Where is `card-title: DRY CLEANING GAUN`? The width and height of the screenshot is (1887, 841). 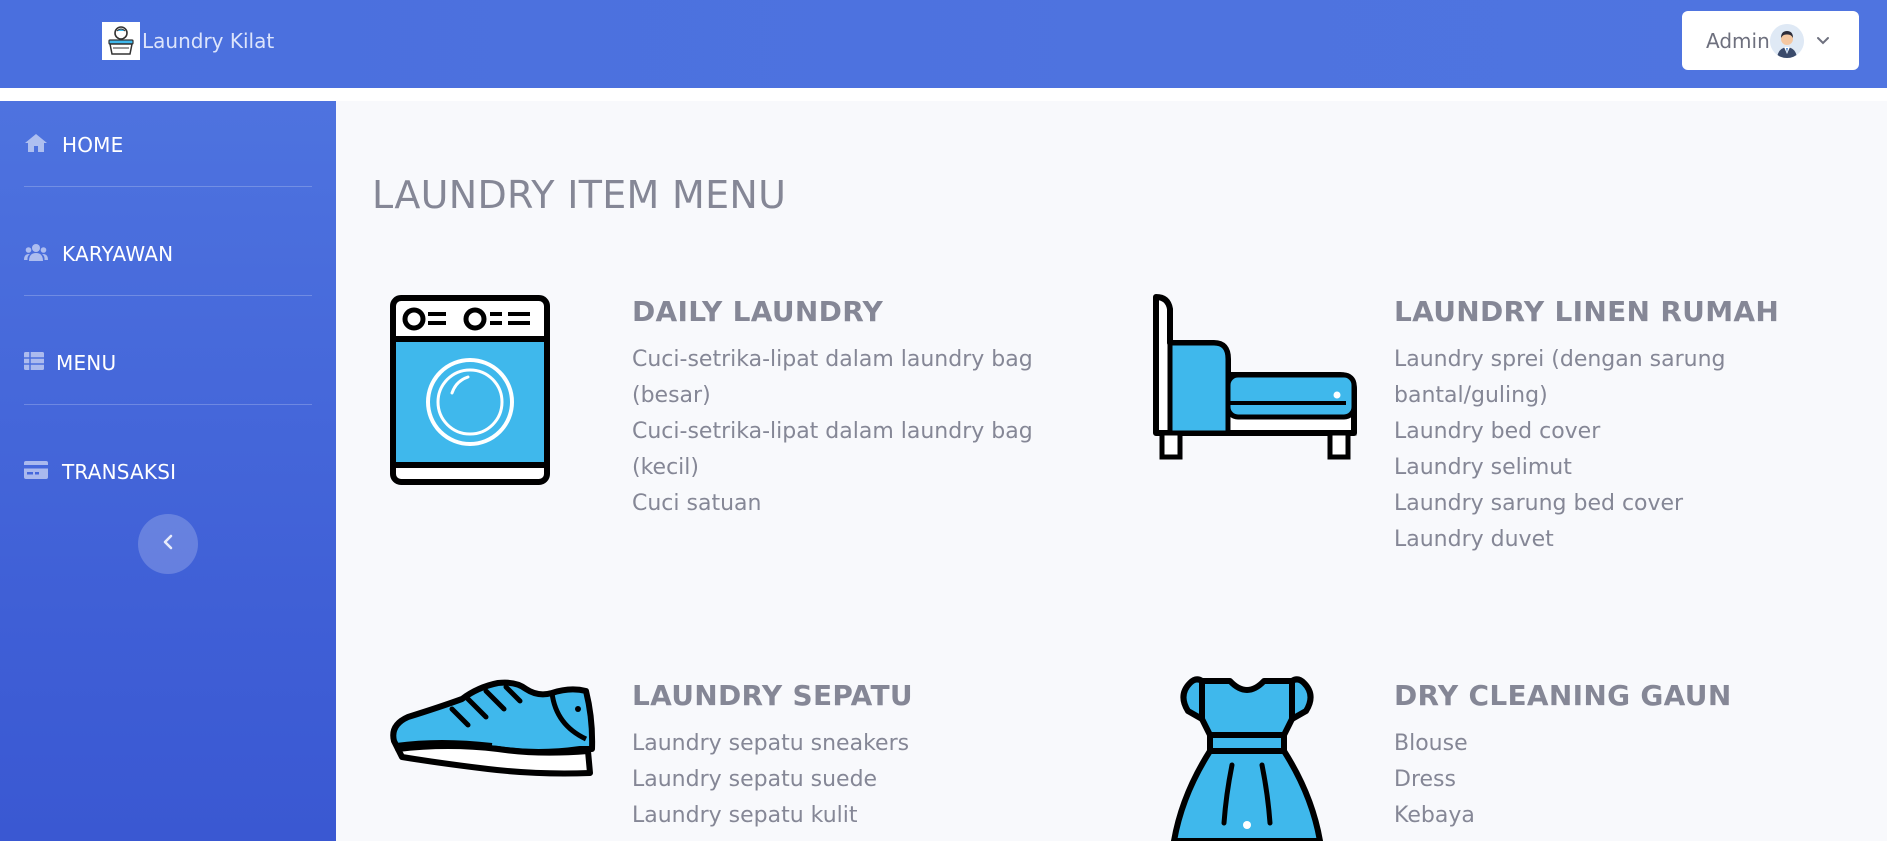
card-title: DRY CLEANING GAUN is located at coordinates (1563, 695).